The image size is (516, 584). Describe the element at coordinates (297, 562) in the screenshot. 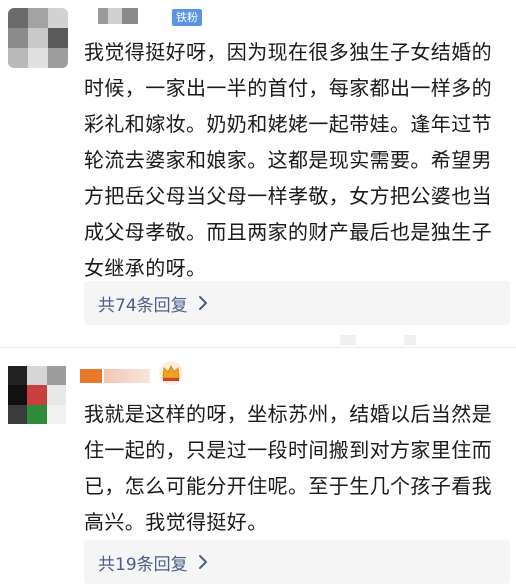

I see `view-replies-button: 共19条回复` at that location.